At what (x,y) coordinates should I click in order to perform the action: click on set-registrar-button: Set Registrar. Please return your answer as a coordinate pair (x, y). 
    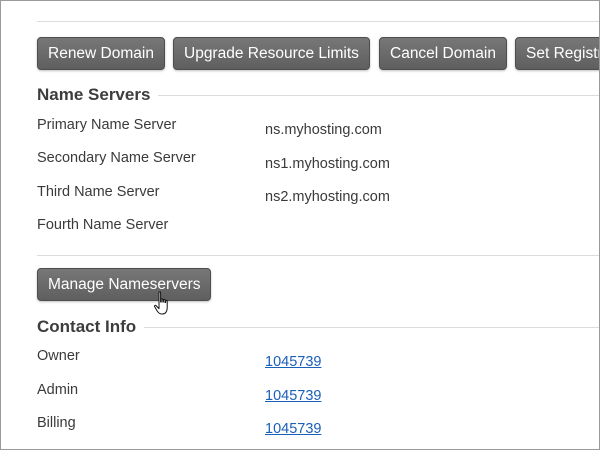
    Looking at the image, I should click on (557, 53).